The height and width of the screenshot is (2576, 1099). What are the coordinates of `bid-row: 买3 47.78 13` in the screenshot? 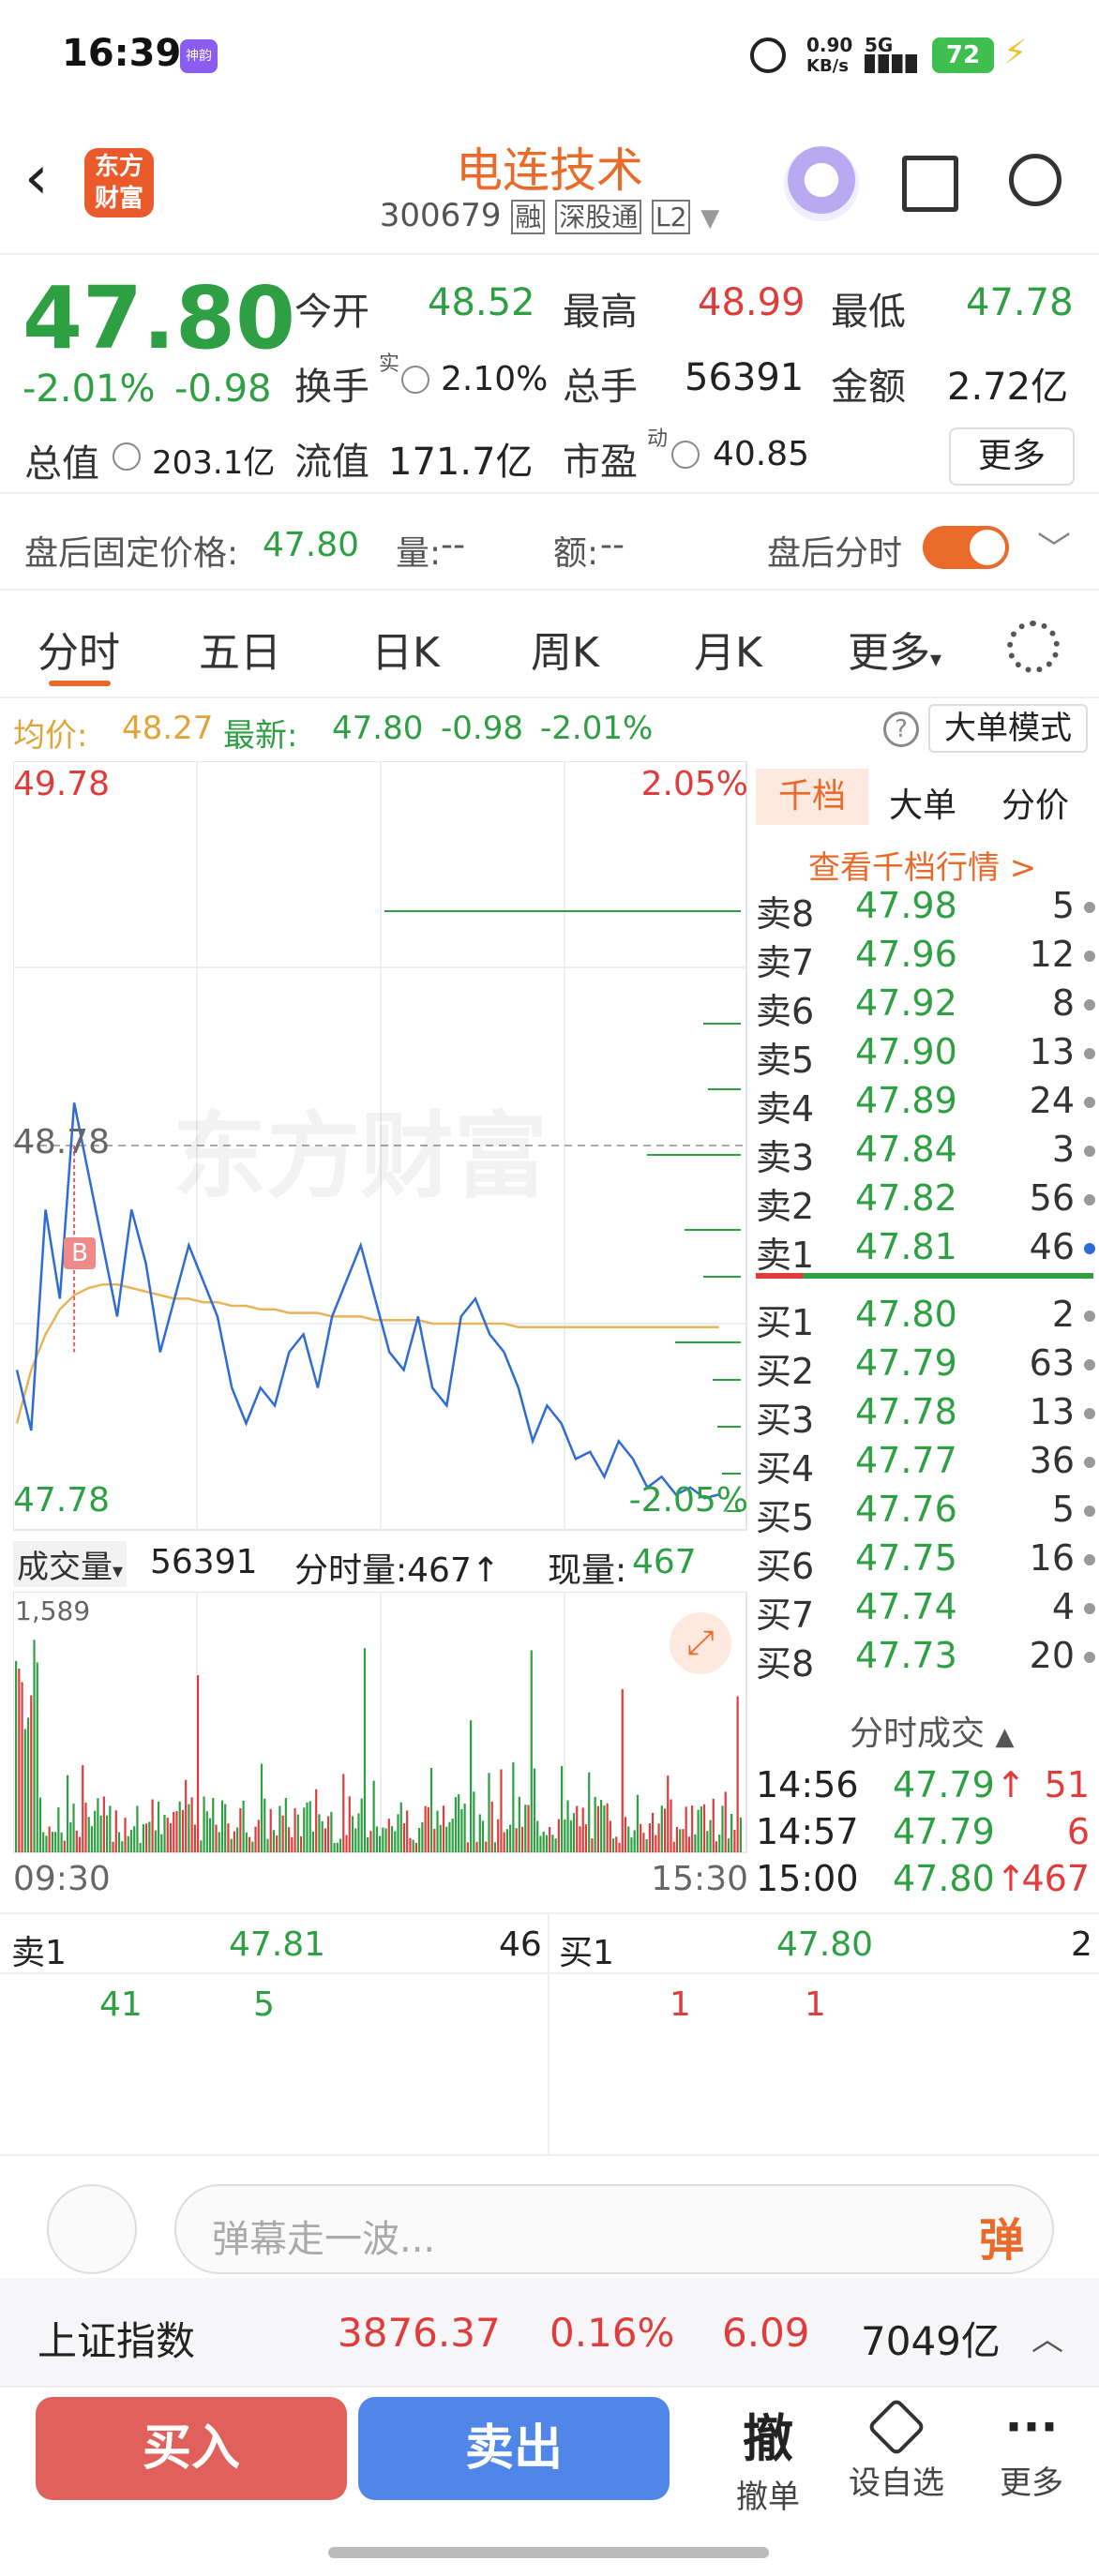 It's located at (927, 1416).